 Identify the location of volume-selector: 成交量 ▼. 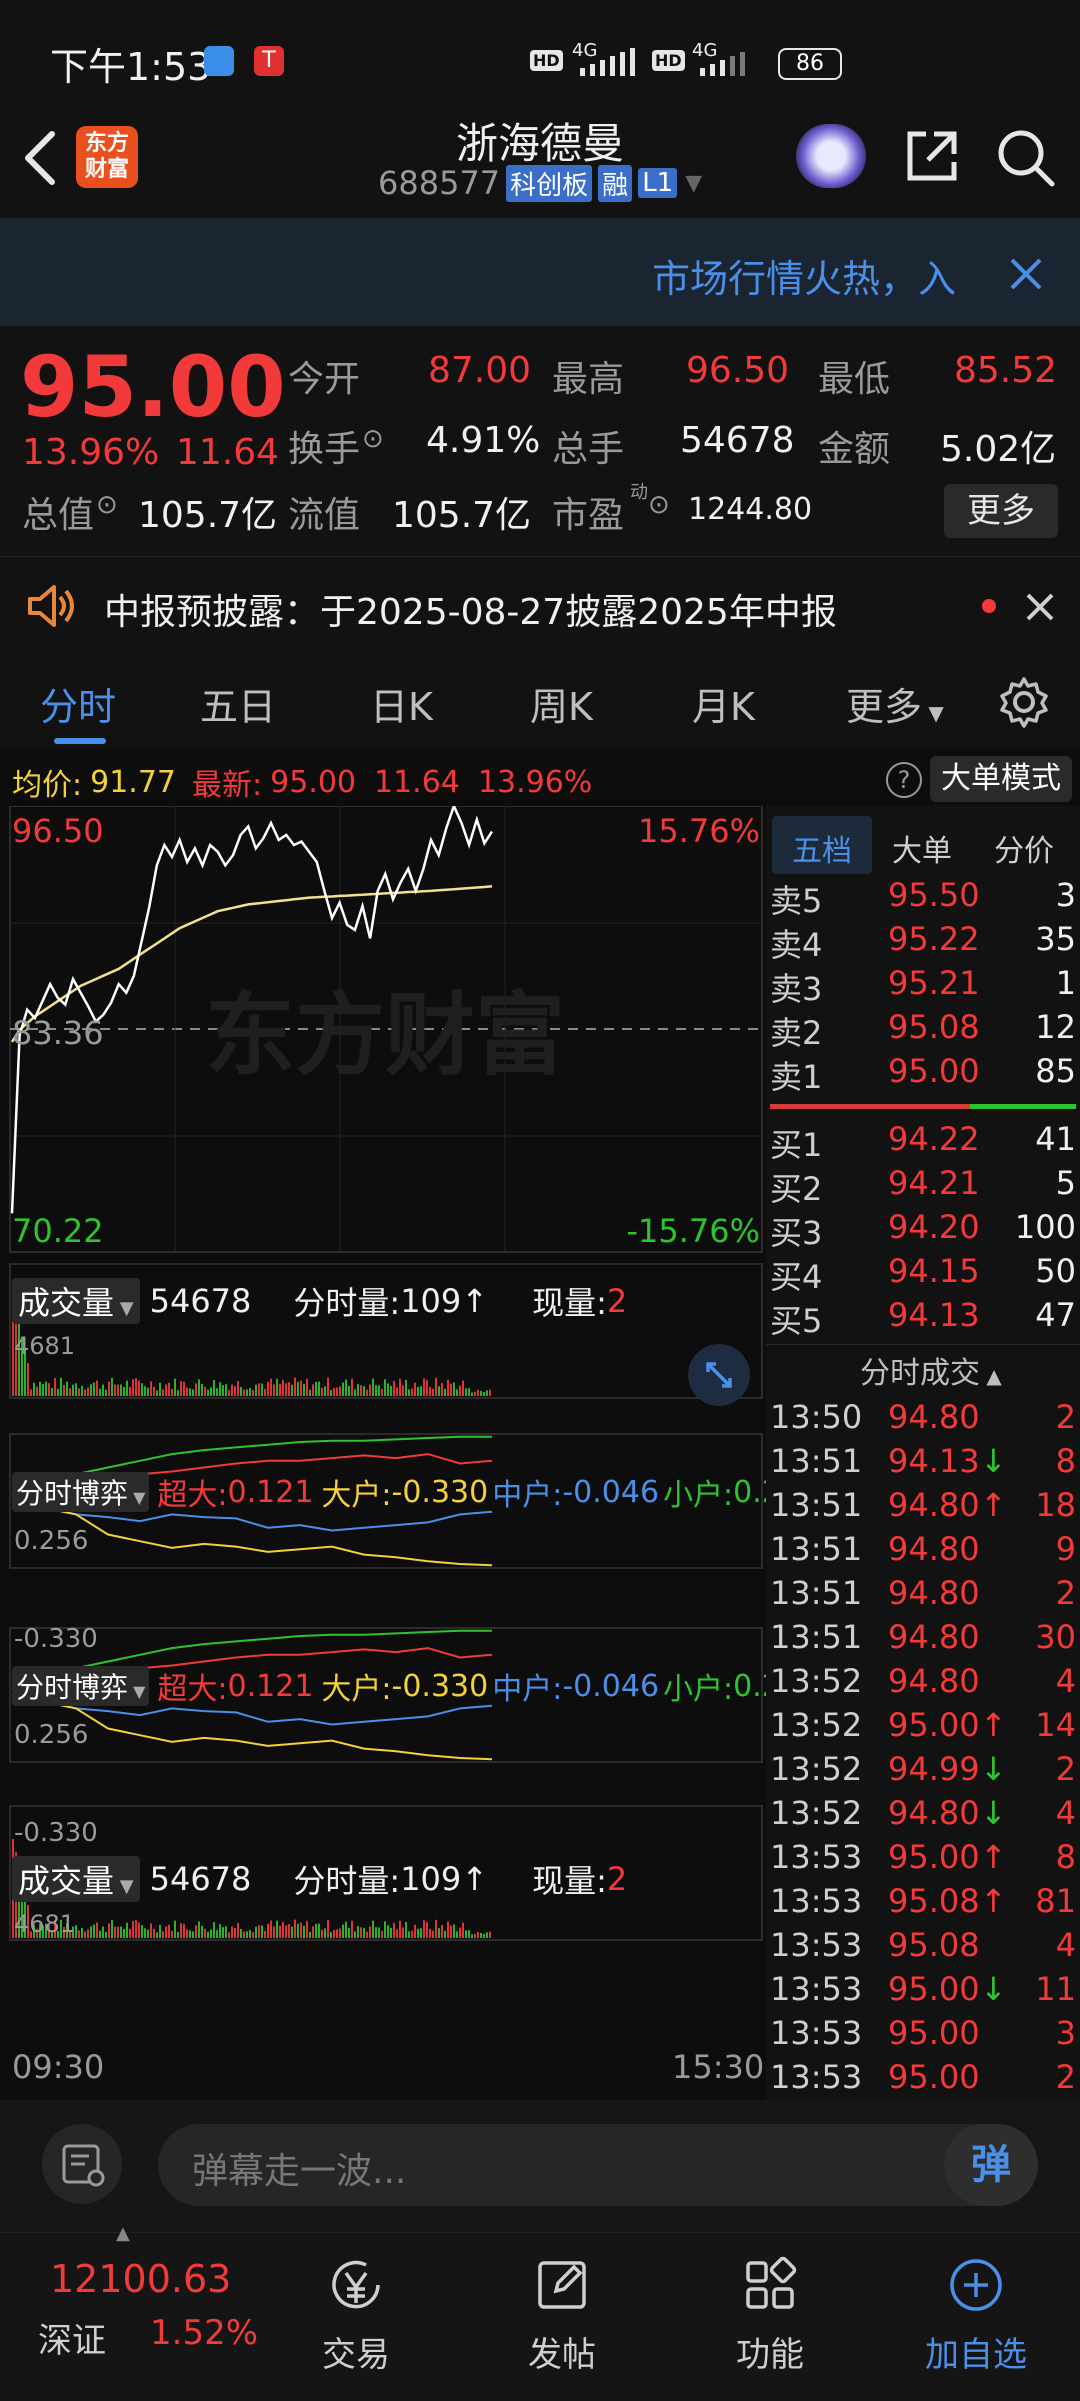
(76, 1301).